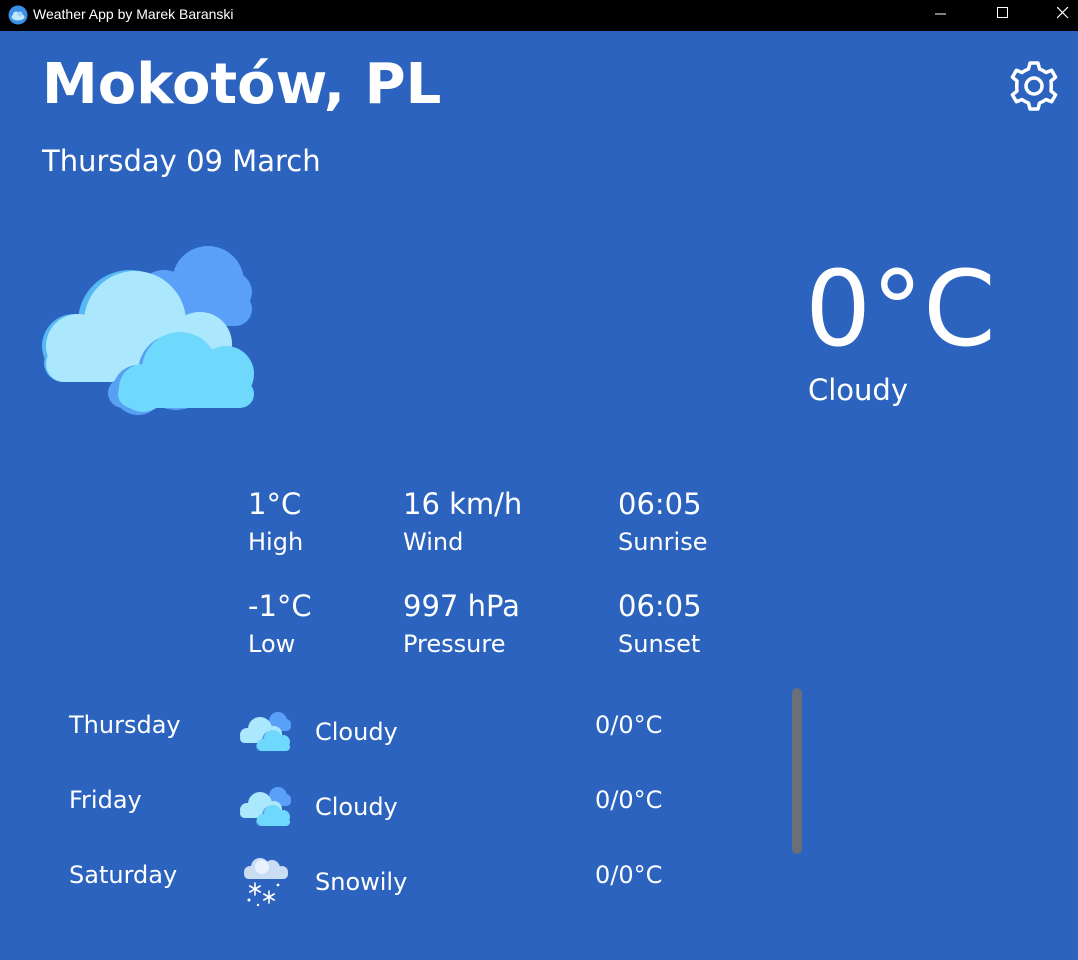 The image size is (1078, 960). Describe the element at coordinates (900, 309) in the screenshot. I see `current-temperature: 0°C` at that location.